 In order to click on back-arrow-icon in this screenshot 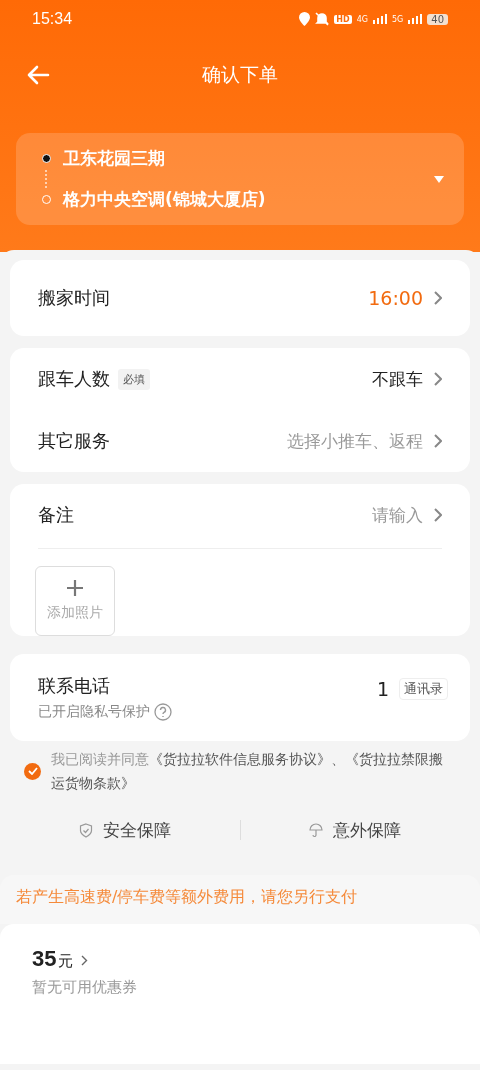, I will do `click(38, 75)`.